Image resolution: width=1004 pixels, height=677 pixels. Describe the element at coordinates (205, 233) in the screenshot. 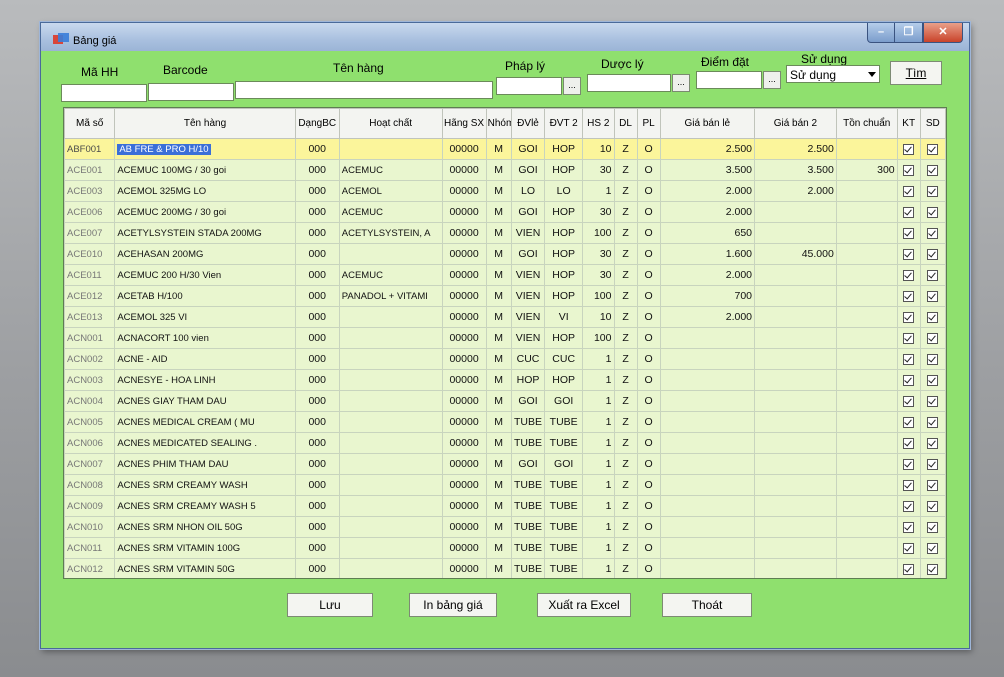

I see `cell-ten-hang: ACETYLSYSTEIN STADA 200MG` at that location.